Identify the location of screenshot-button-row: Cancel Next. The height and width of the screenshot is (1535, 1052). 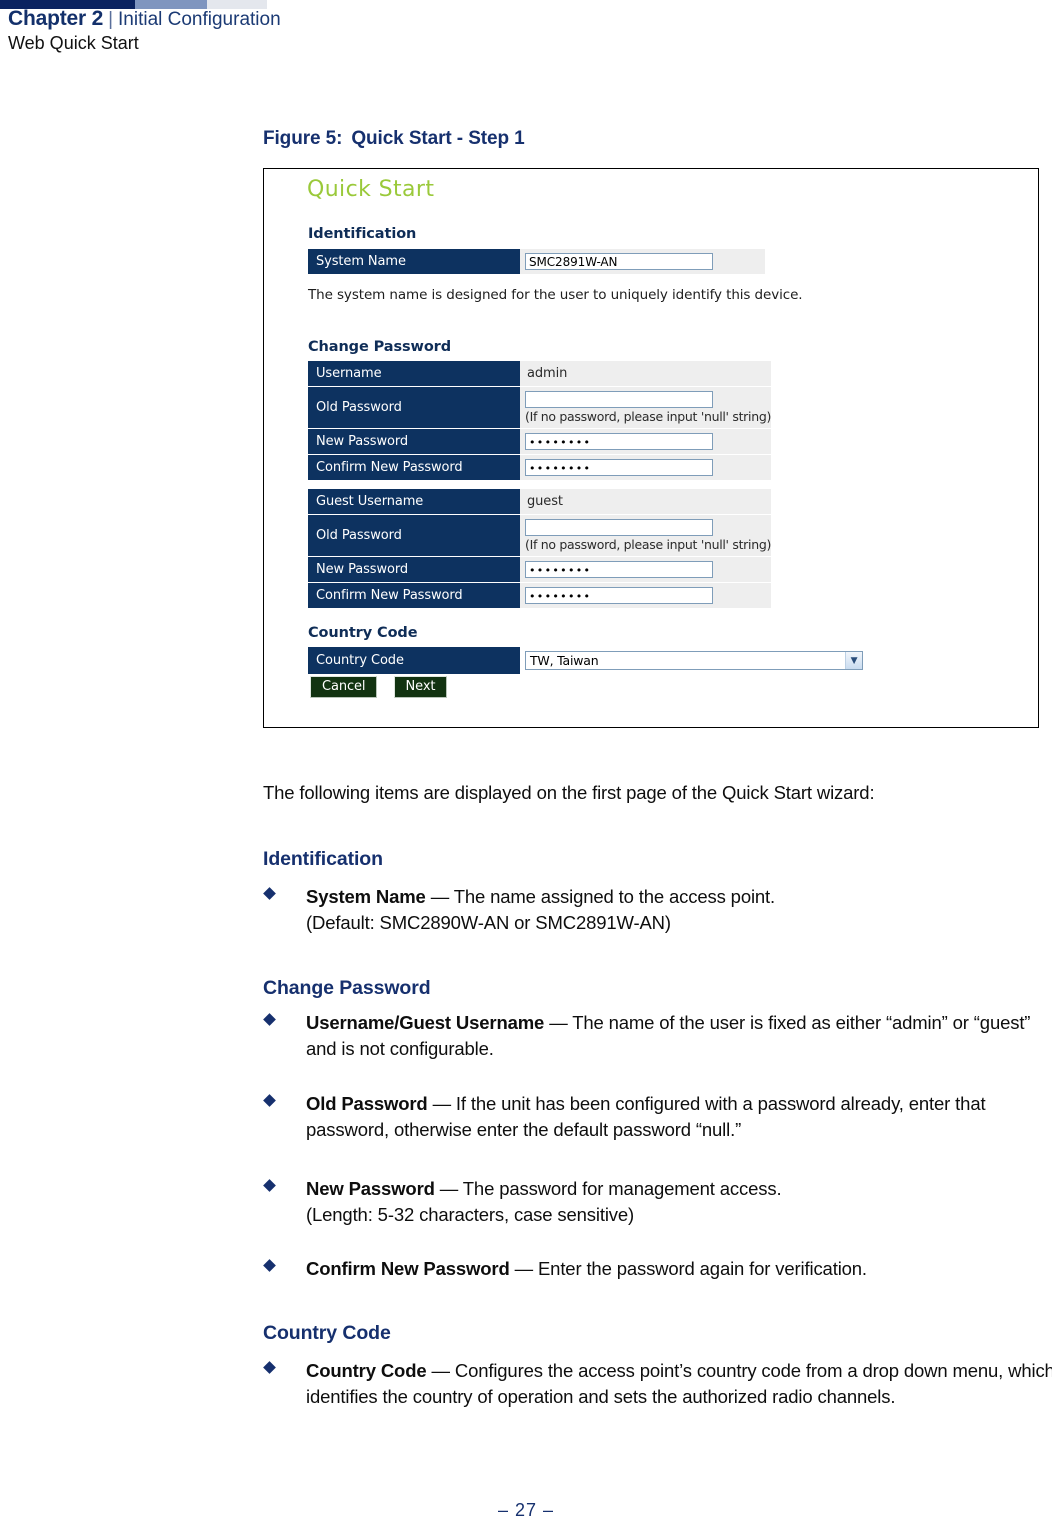
(384, 686).